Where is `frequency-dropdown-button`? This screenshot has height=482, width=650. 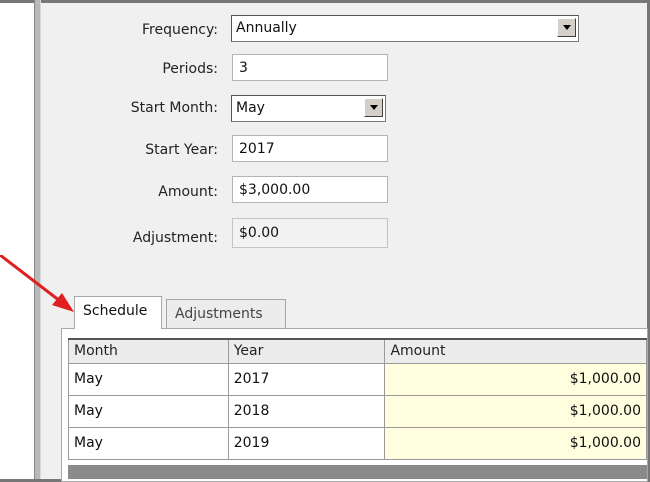 frequency-dropdown-button is located at coordinates (566, 27).